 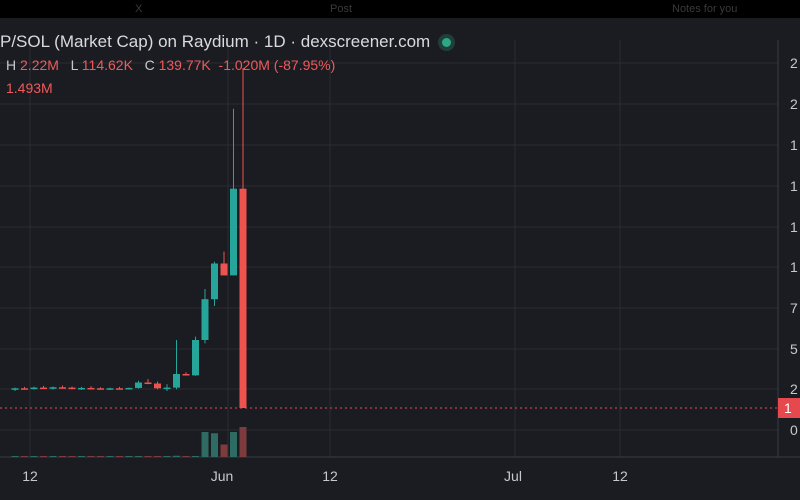 I want to click on close-value: 139.77K, so click(x=184, y=65).